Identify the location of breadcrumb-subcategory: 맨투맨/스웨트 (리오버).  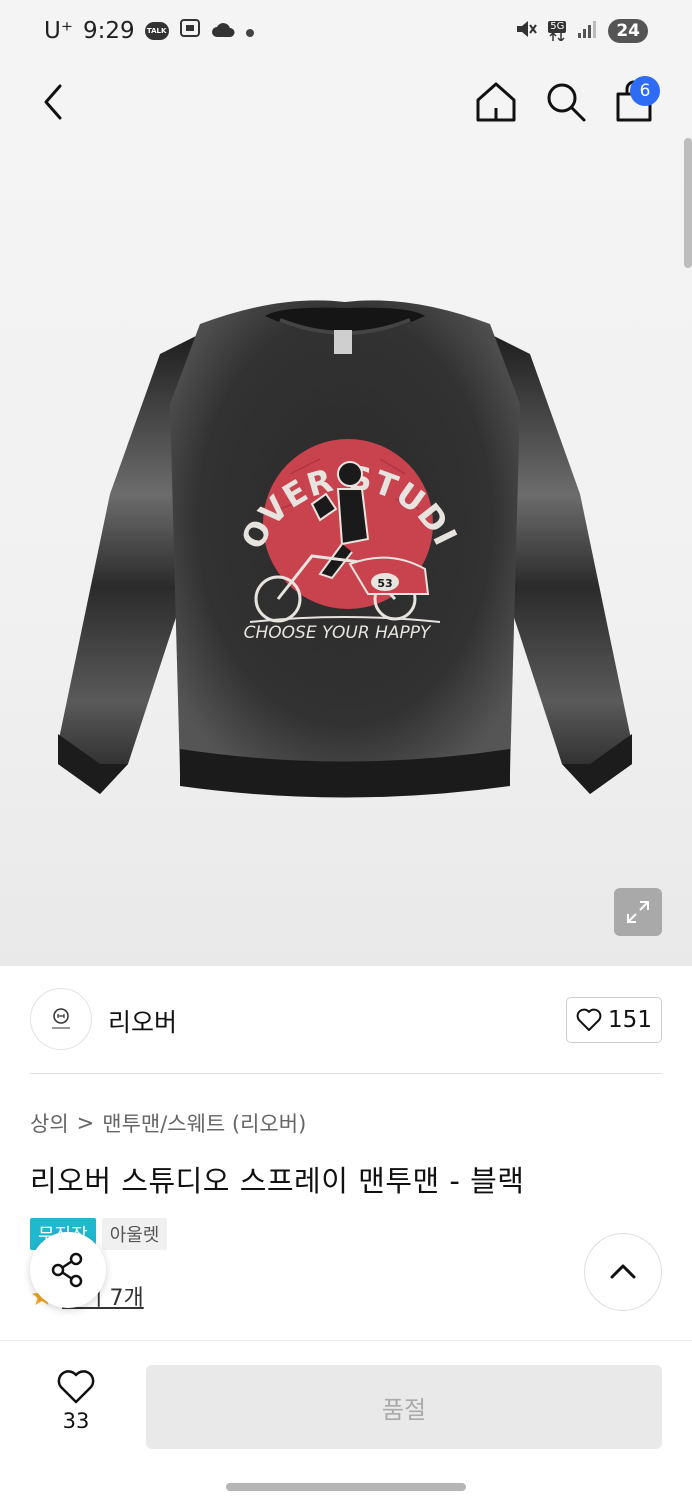
(204, 1123).